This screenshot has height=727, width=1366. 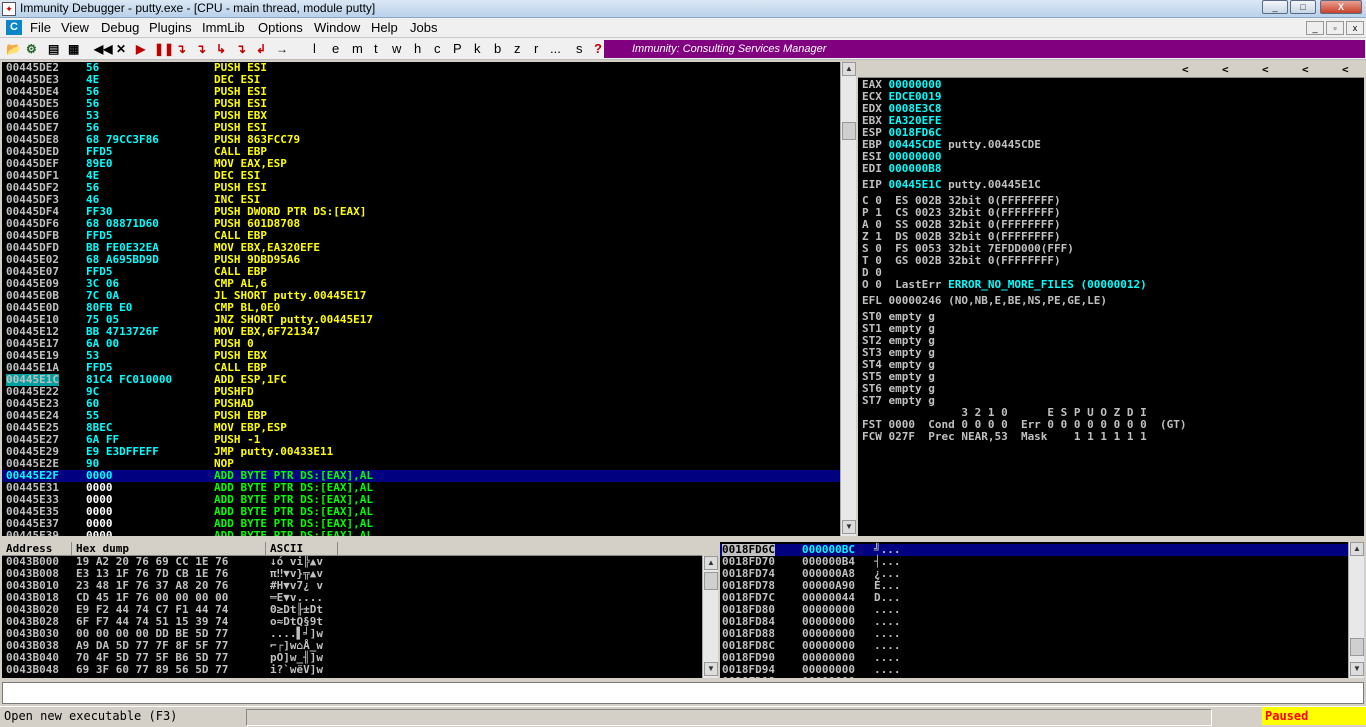 I want to click on efl-line: EFL 00000246 (NO,NB,E,BE,NS,PE,GE,LE), so click(x=984, y=301).